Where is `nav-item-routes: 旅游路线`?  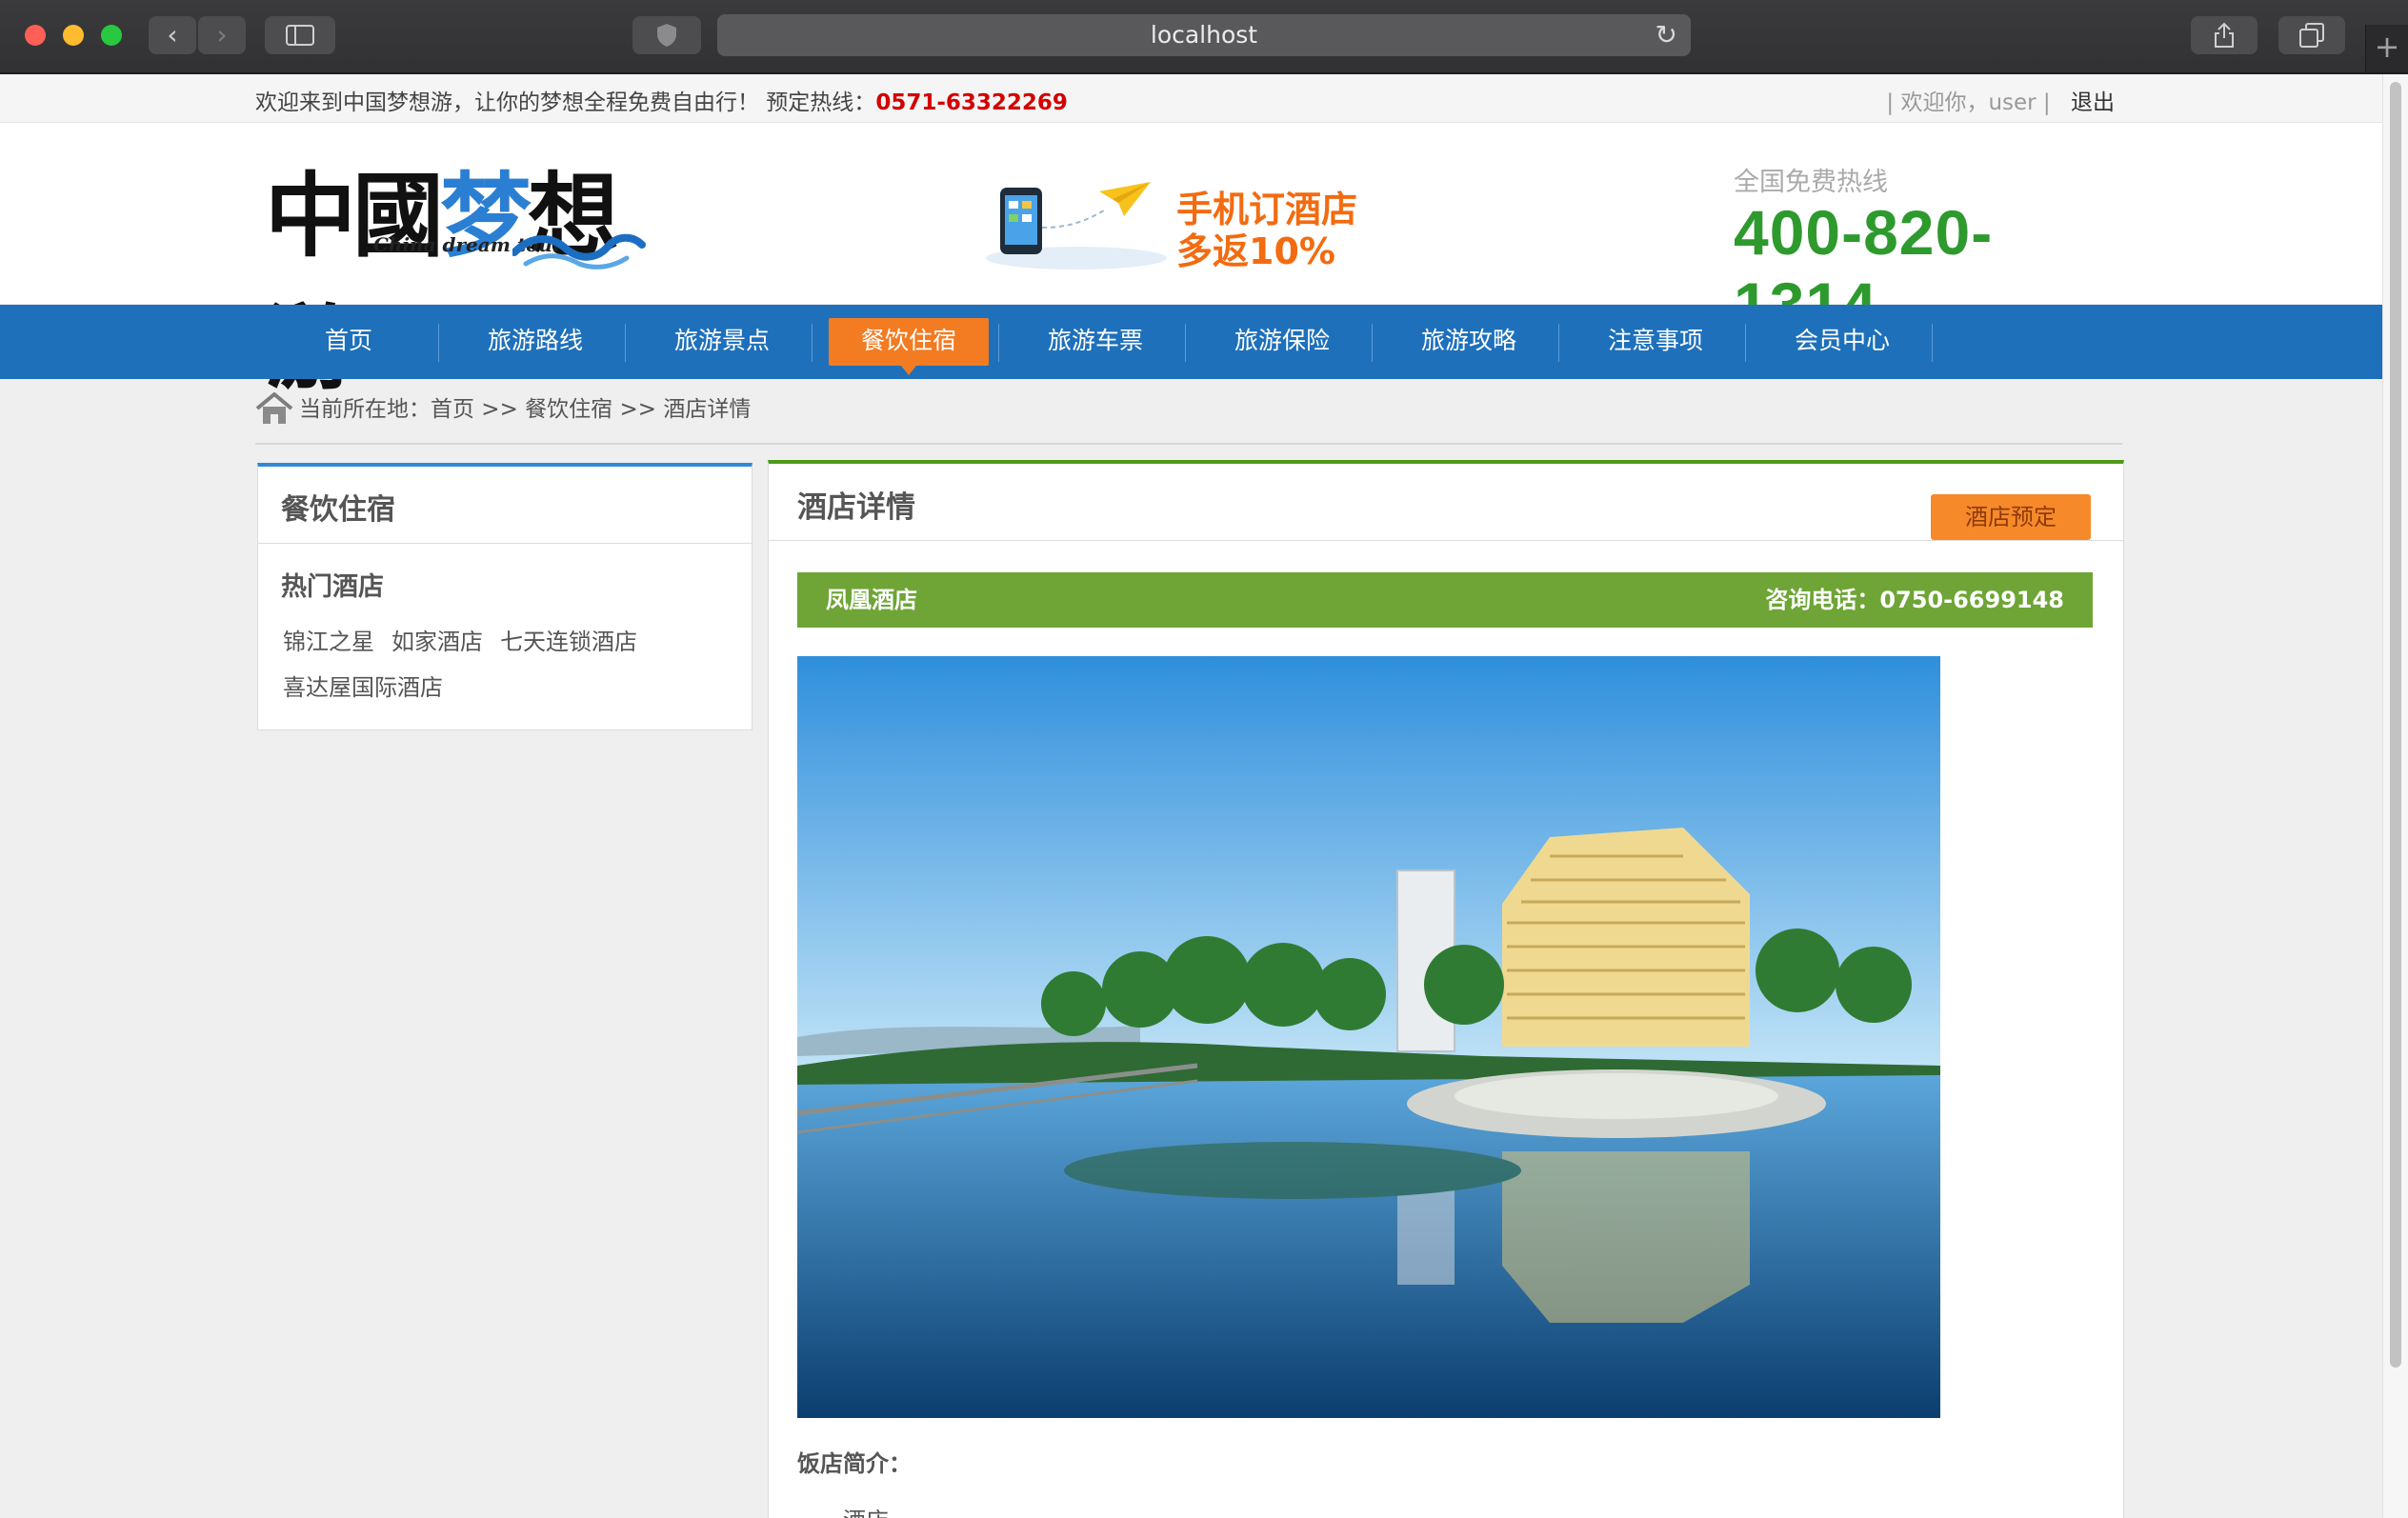
nav-item-routes: 旅游路线 is located at coordinates (535, 342).